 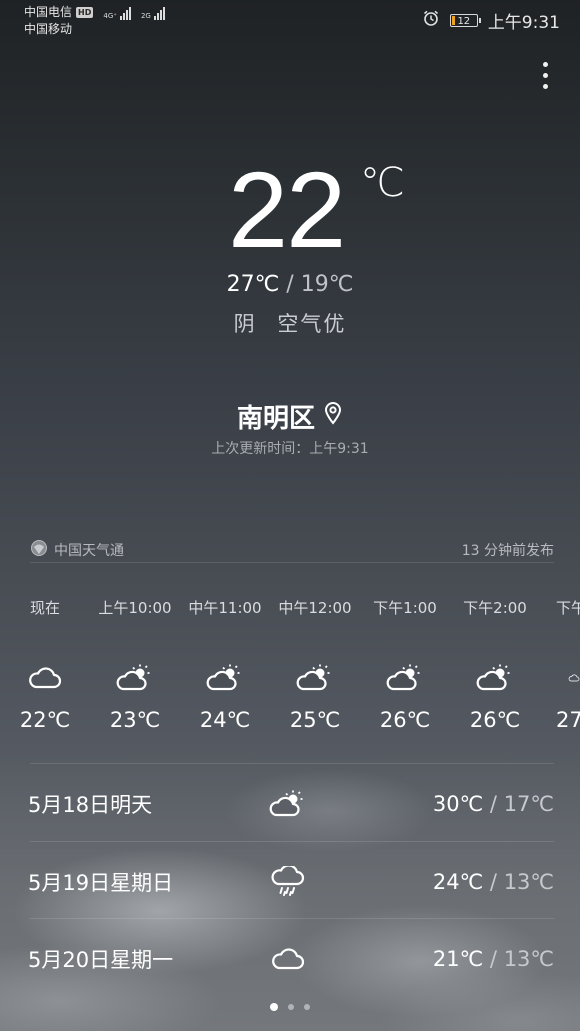 I want to click on city-selector: 南明区, so click(x=290, y=416).